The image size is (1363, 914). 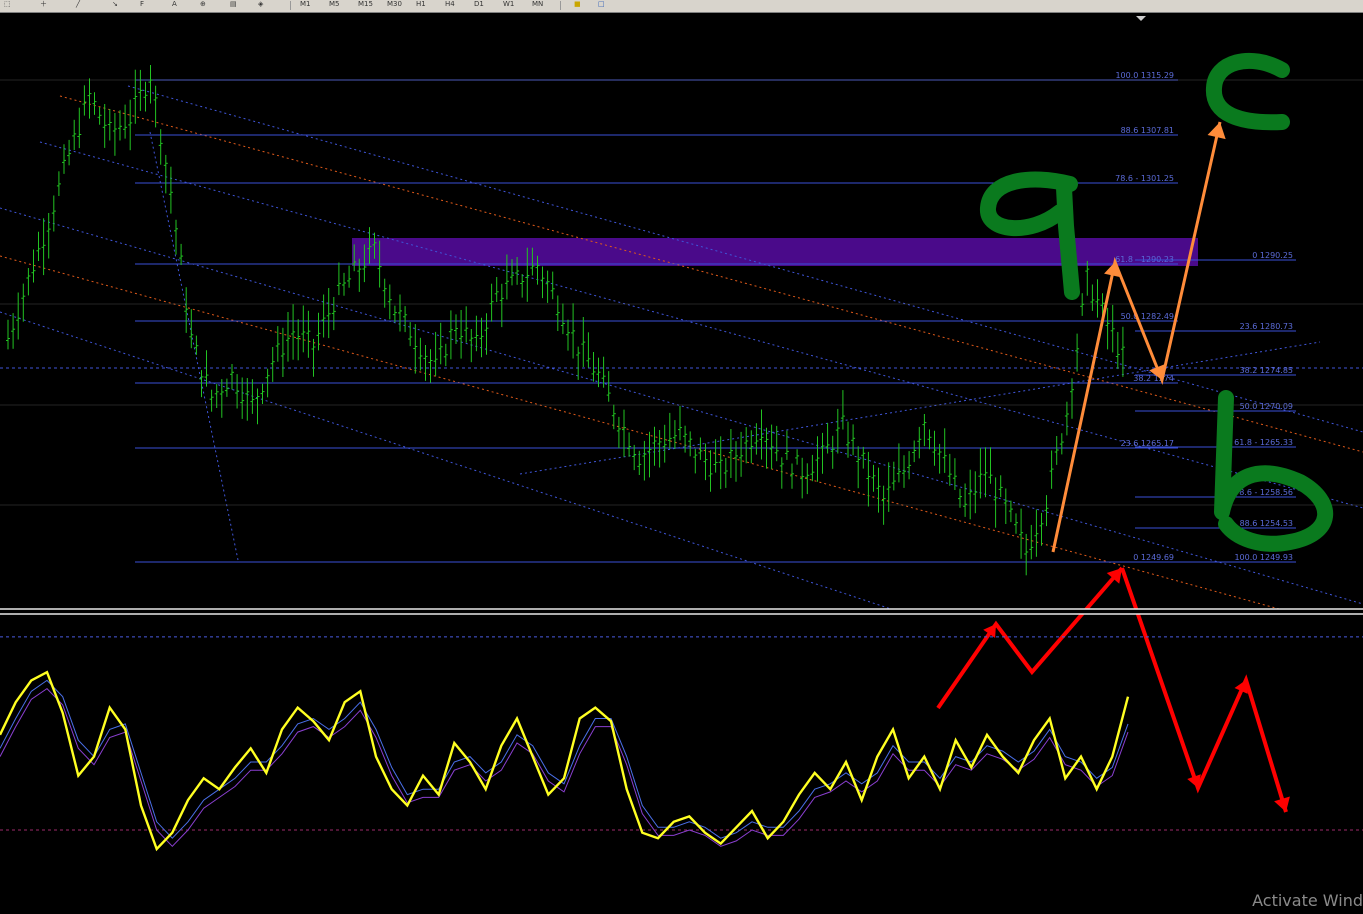 I want to click on osc-signal-purple, so click(x=564, y=767).